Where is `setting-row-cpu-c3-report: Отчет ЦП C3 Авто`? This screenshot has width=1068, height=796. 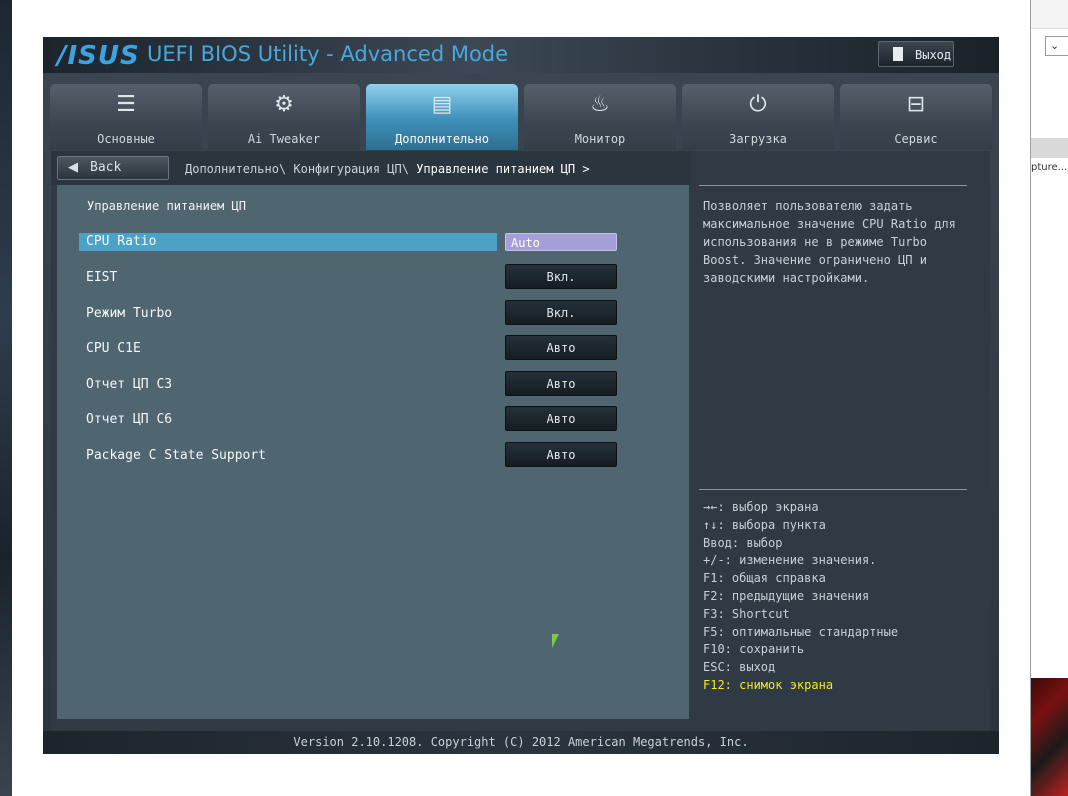
setting-row-cpu-c3-report: Отчет ЦП C3 Авто is located at coordinates (375, 383).